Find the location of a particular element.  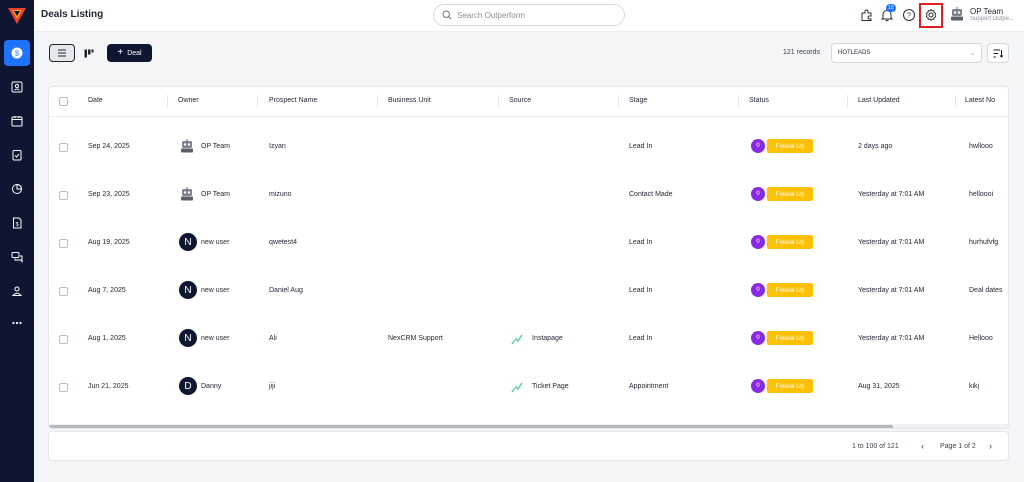

app-logo is located at coordinates (17, 16).